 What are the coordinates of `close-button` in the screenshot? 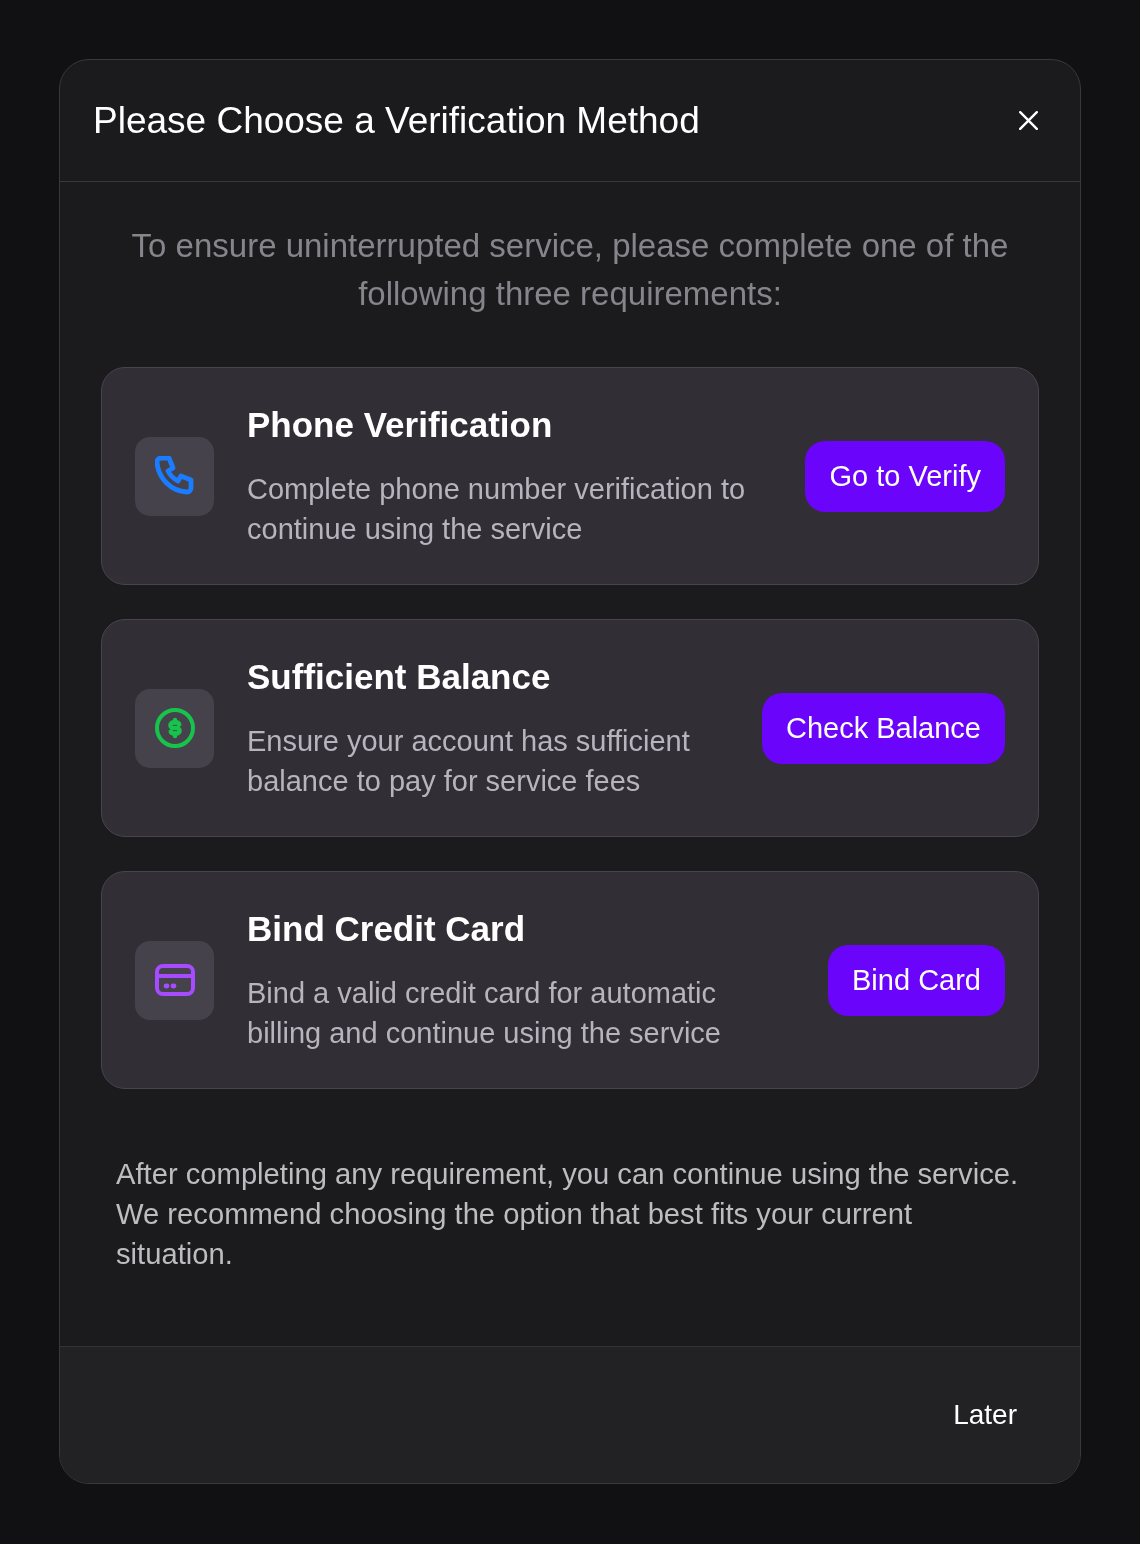 It's located at (1028, 120).